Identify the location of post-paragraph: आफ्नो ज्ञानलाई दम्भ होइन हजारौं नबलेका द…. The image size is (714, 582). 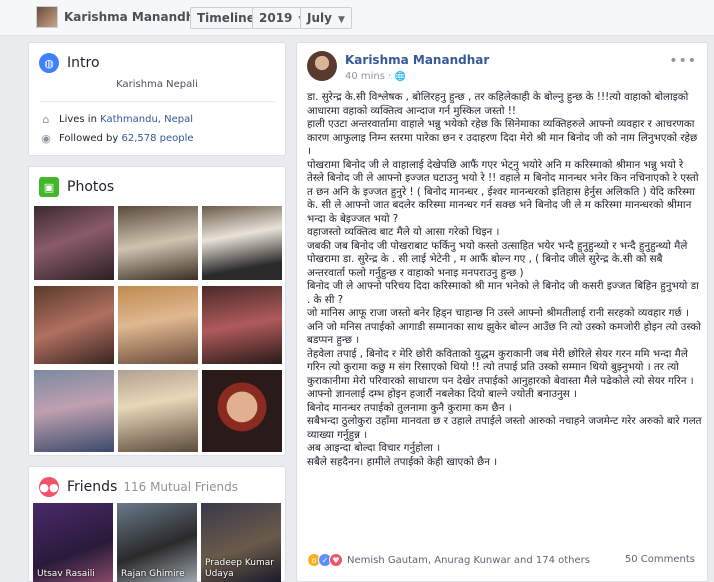
(442, 394).